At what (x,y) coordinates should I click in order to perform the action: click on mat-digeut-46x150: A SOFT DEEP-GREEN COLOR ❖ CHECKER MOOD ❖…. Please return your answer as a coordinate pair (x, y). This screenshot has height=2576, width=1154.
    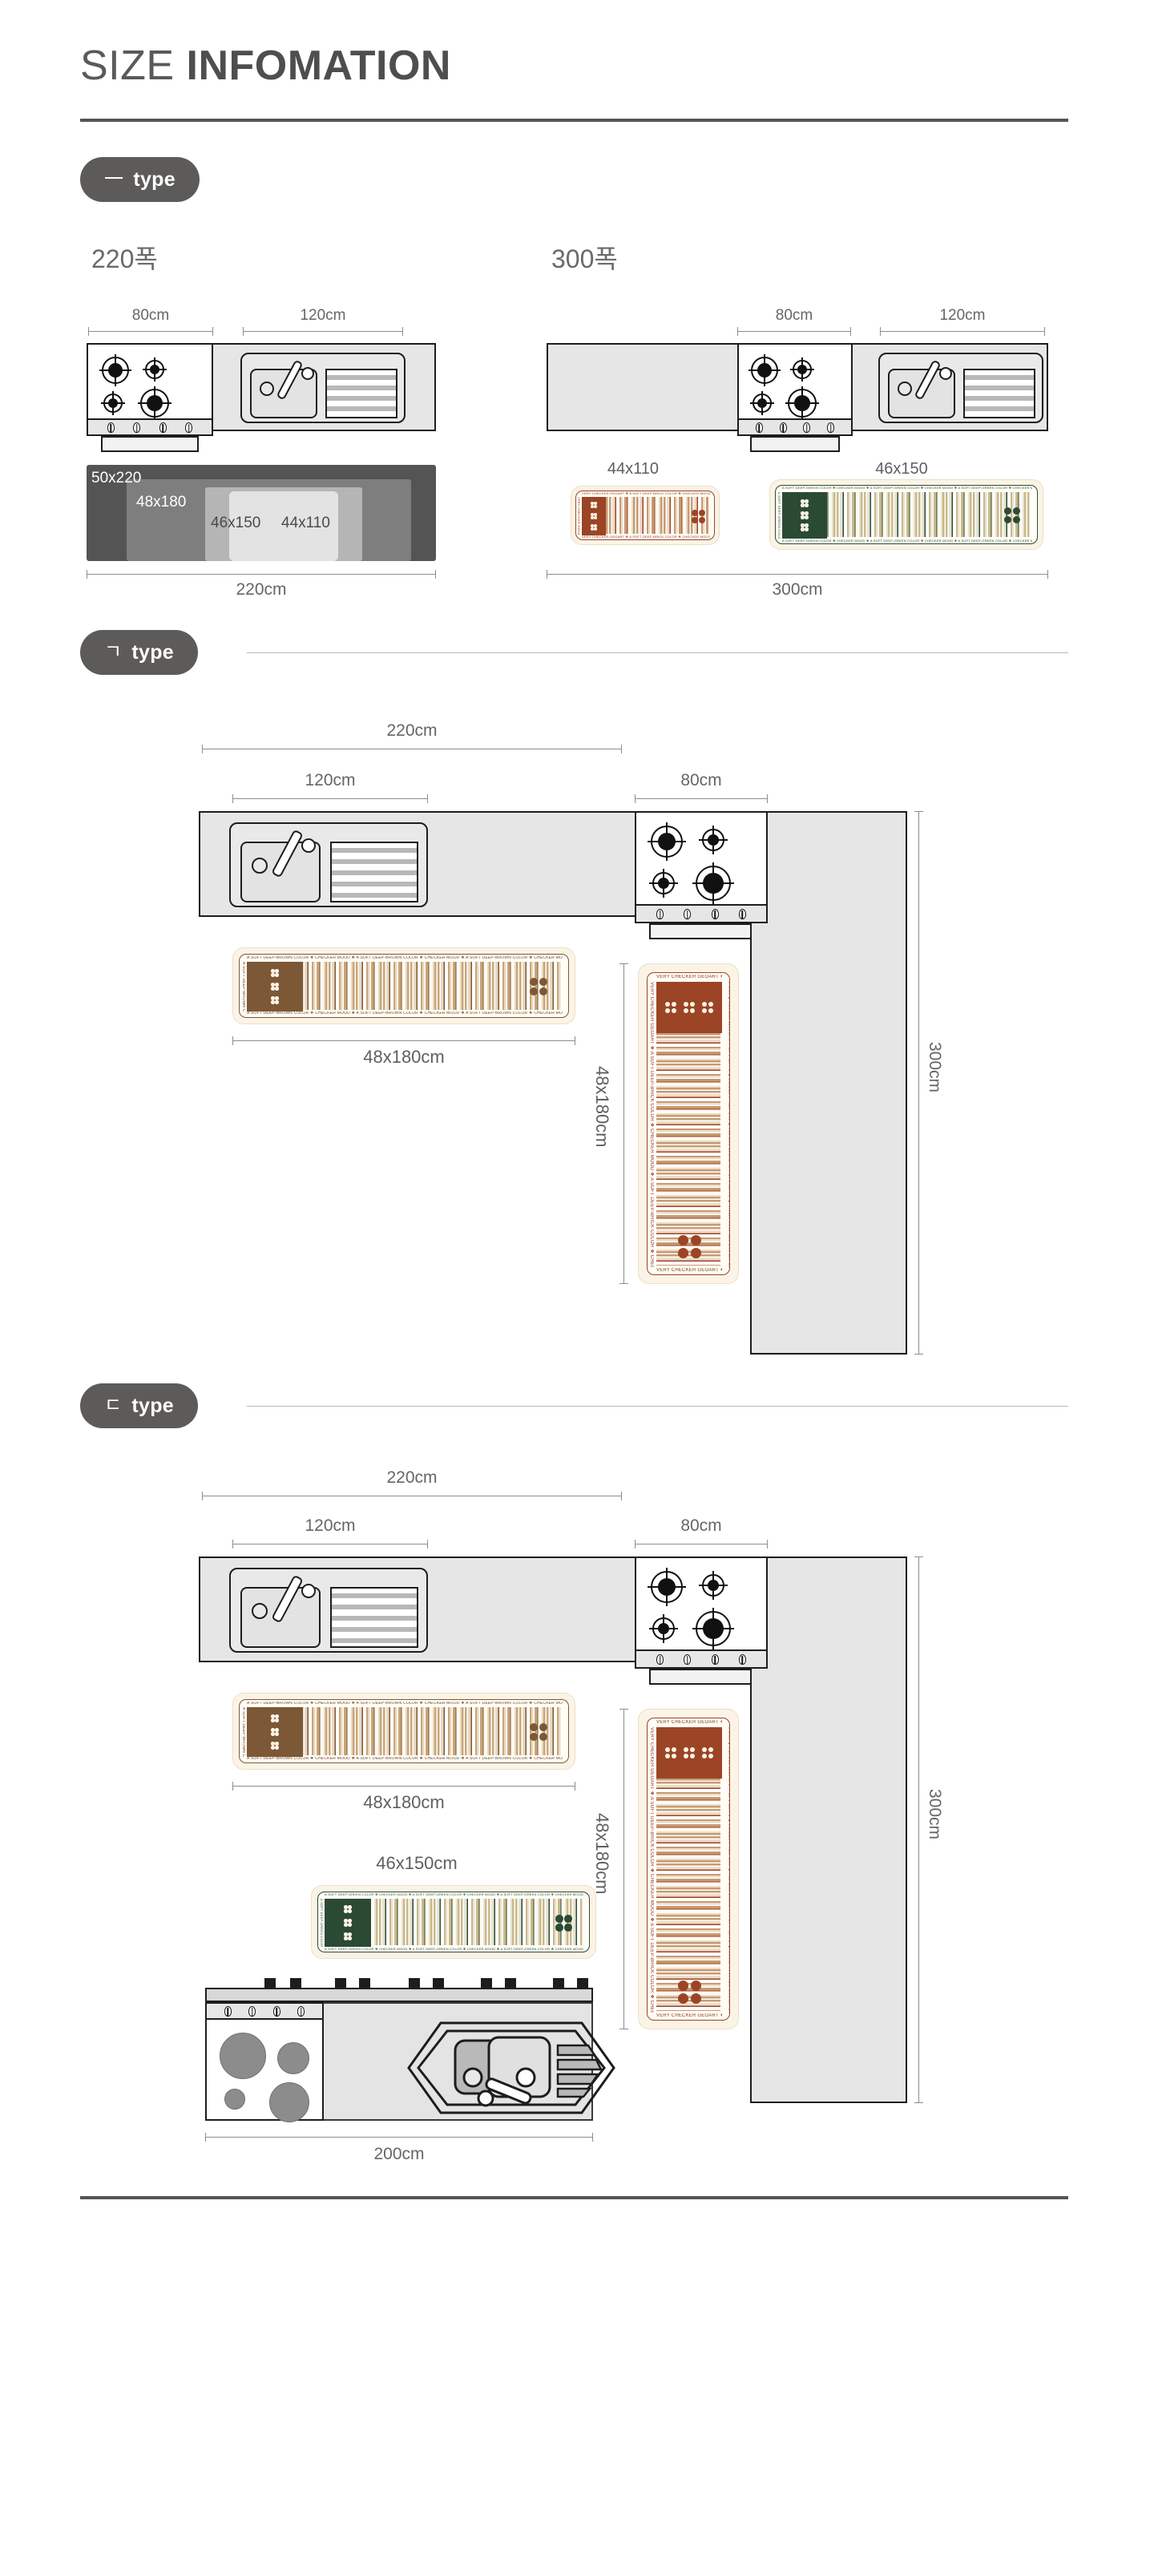
    Looking at the image, I should click on (453, 1922).